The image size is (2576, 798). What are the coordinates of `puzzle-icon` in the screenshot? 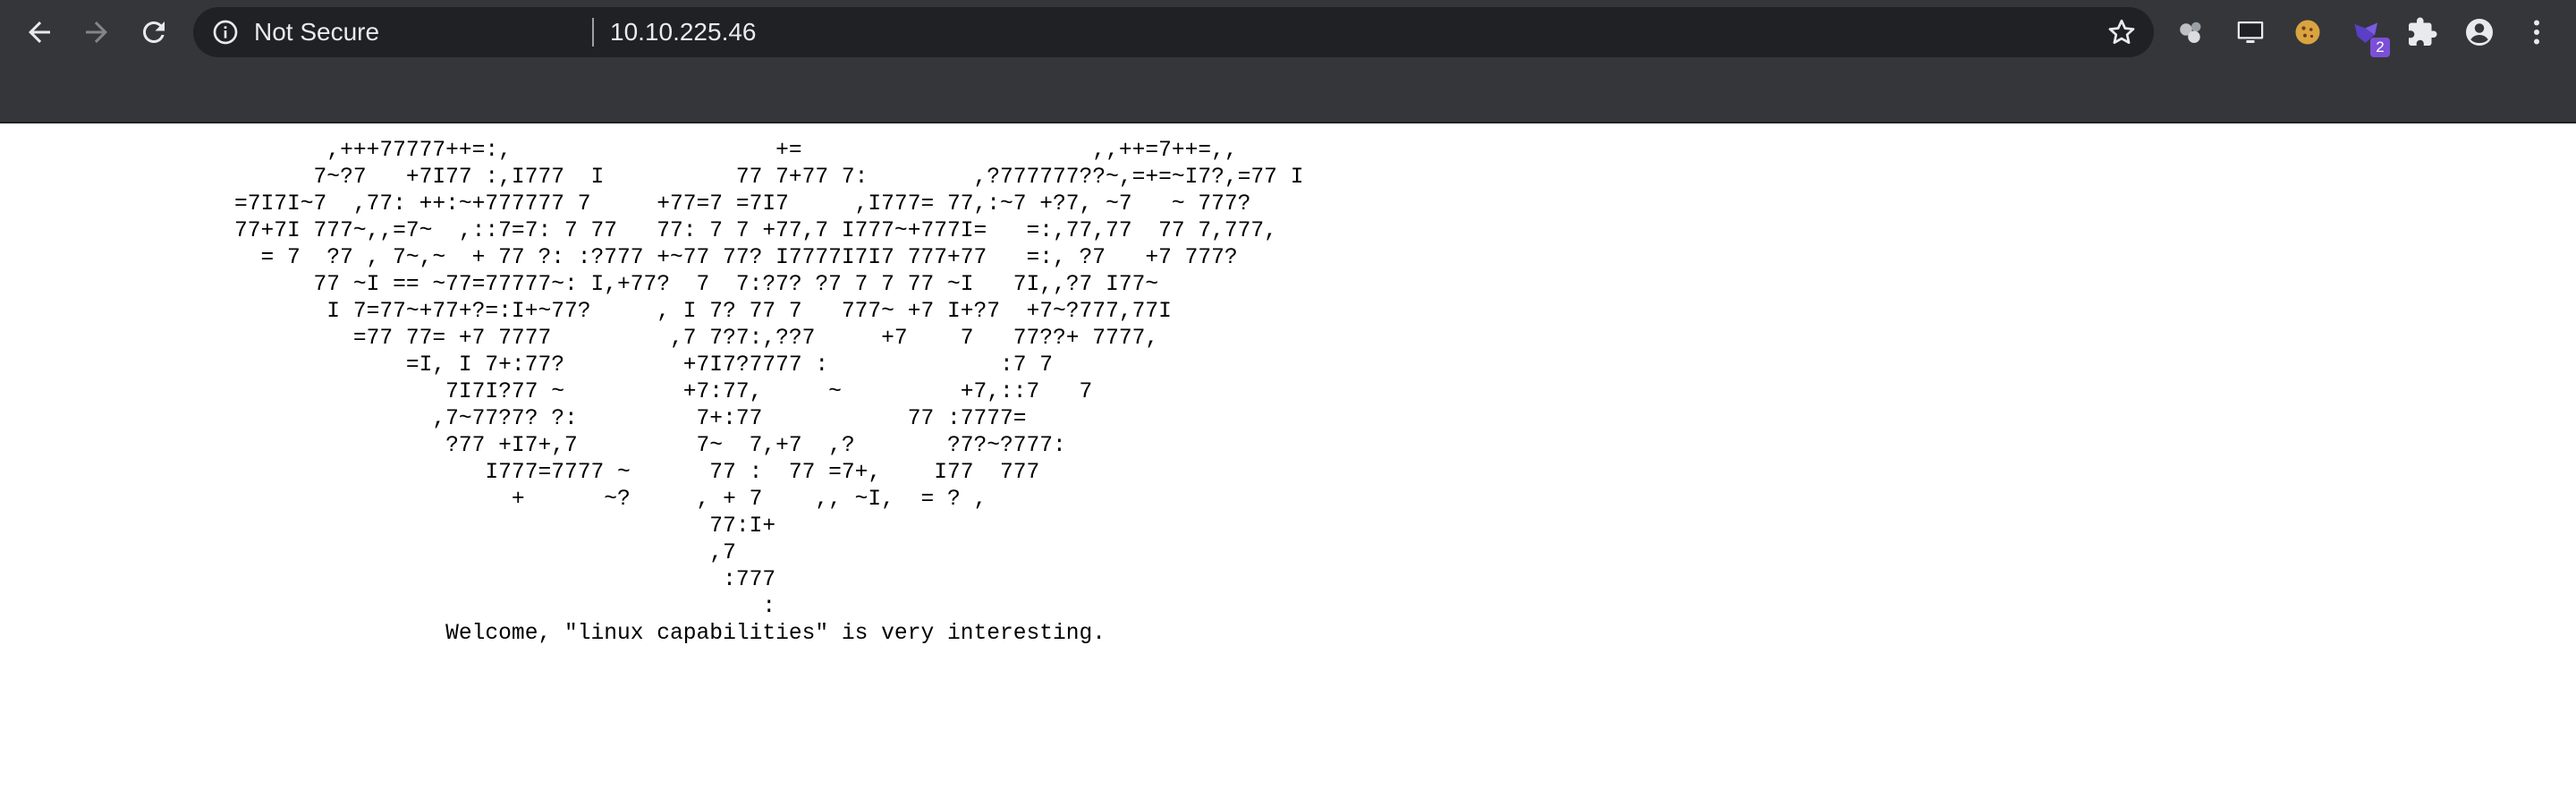 It's located at (2423, 31).